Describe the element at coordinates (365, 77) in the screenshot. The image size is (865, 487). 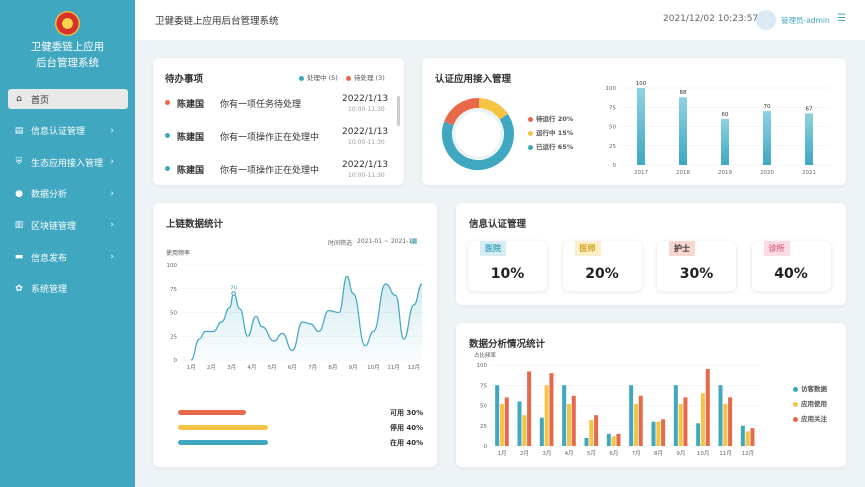
I see `legend-pending: 待处理 (3)` at that location.